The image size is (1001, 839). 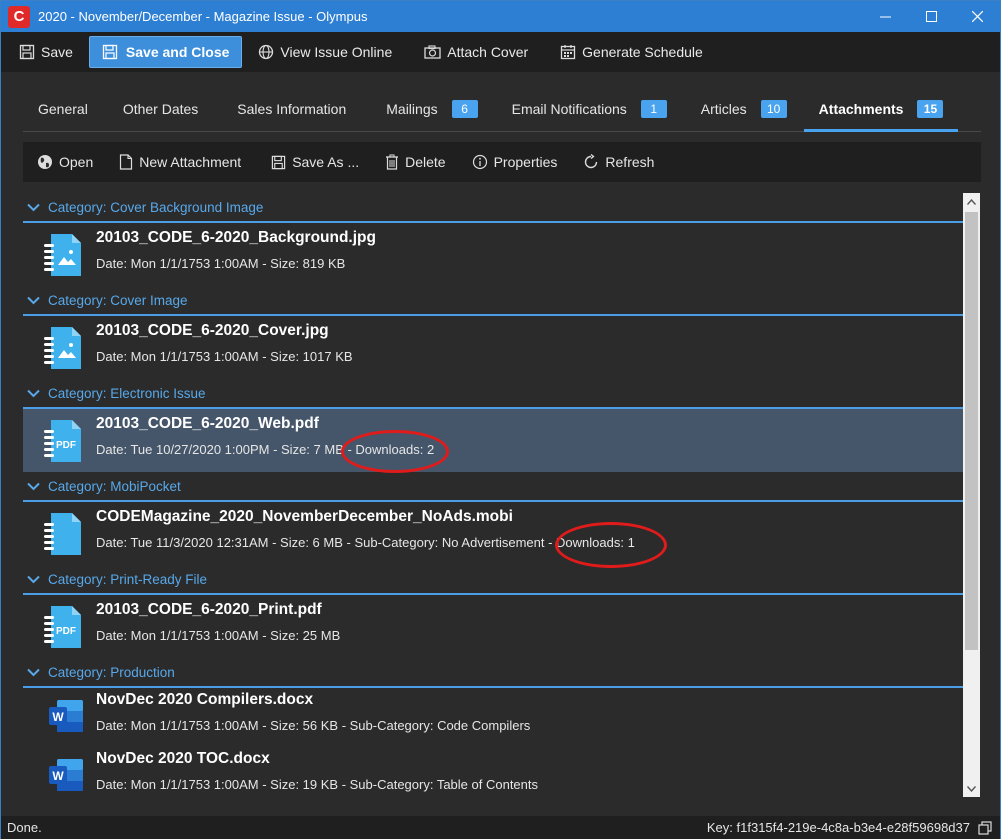 I want to click on generate-schedule-label: Generate Schedule, so click(x=642, y=52).